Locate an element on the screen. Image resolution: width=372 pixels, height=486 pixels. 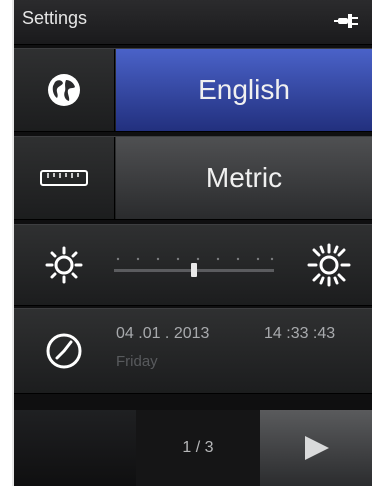
brightness-slider is located at coordinates (194, 266).